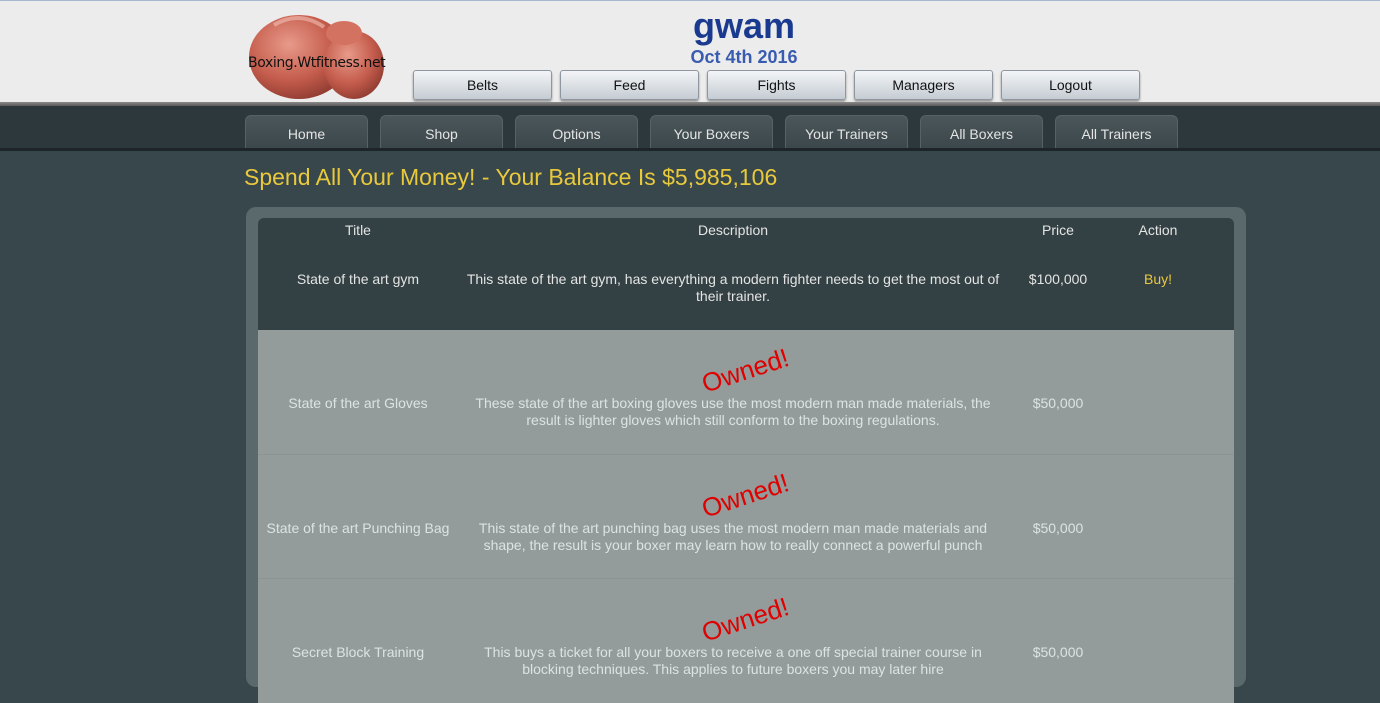  Describe the element at coordinates (358, 528) in the screenshot. I see `item-title: State of the art Punching Bag` at that location.